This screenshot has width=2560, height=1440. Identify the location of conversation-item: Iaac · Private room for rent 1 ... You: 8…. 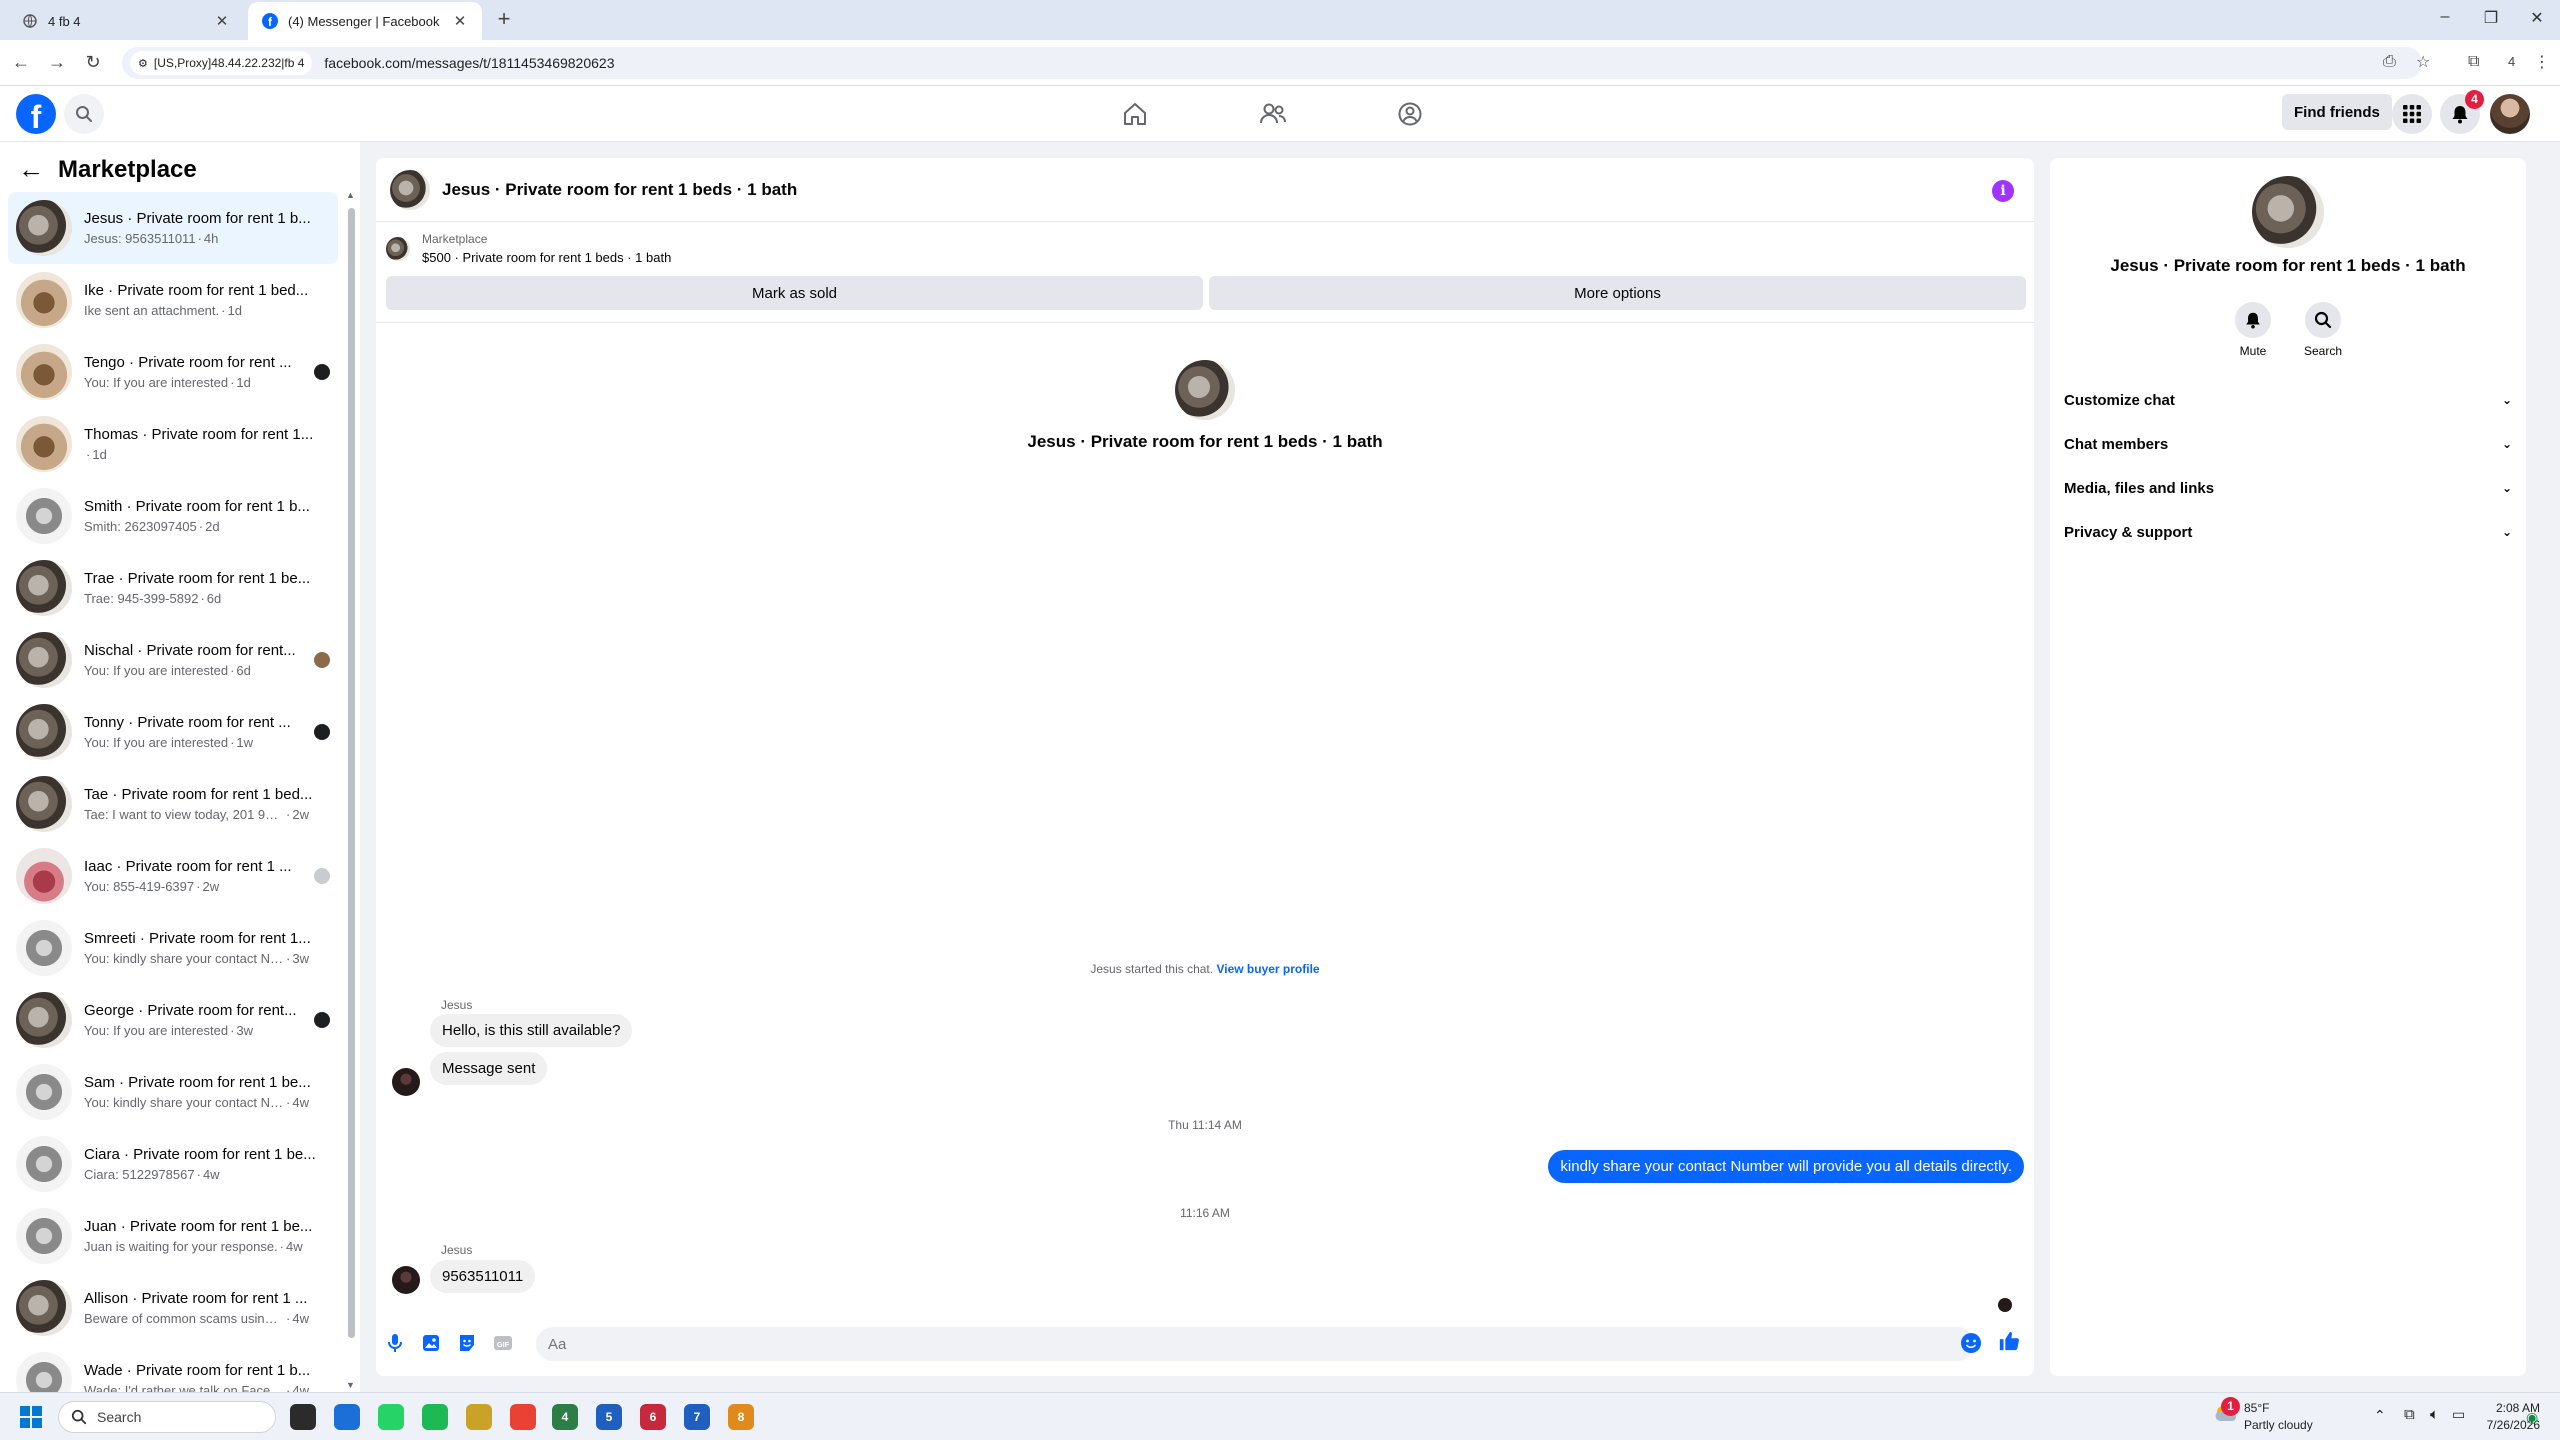
(173, 876).